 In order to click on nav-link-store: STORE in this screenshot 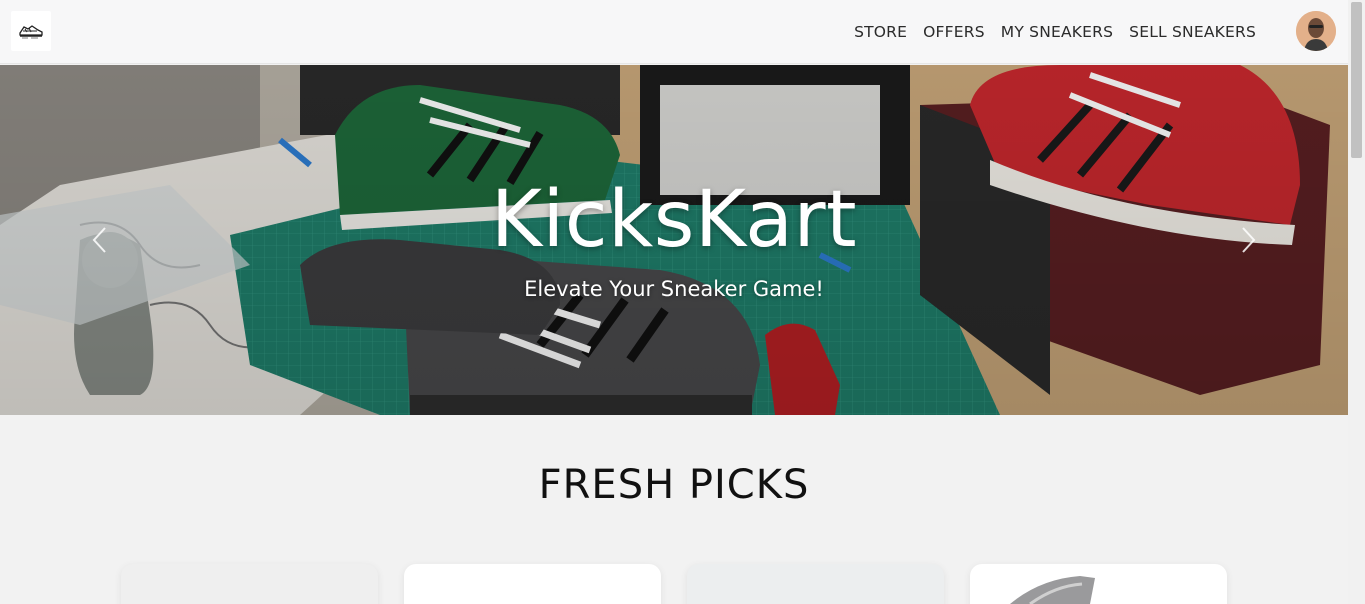, I will do `click(880, 32)`.